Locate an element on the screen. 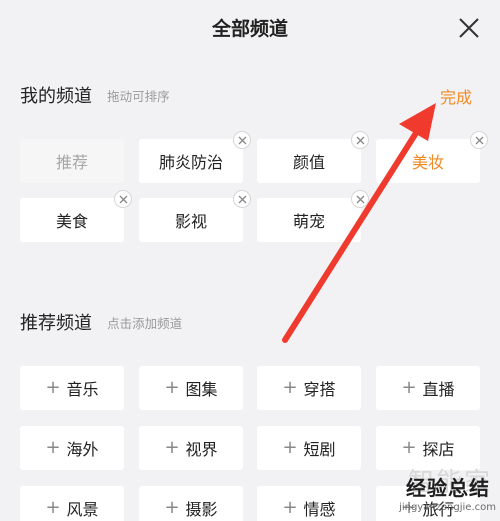  chip-label: 肺炎防治 is located at coordinates (190, 162).